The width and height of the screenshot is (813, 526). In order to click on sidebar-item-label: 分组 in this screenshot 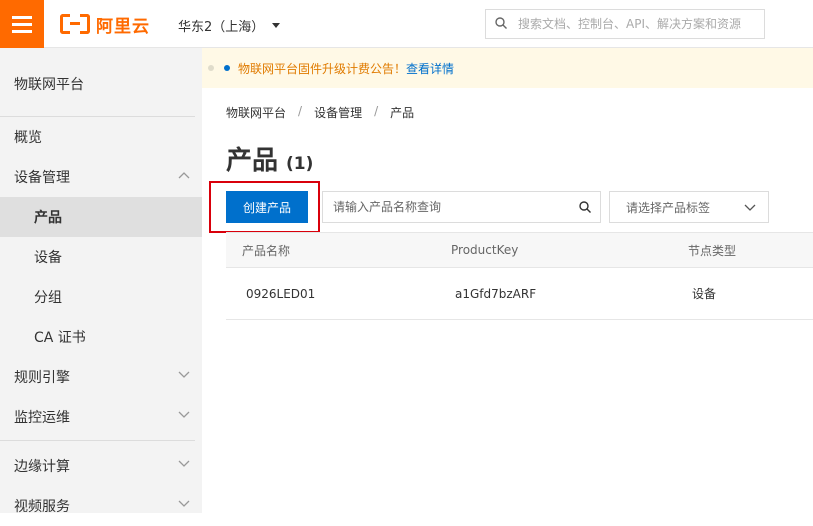, I will do `click(48, 298)`.